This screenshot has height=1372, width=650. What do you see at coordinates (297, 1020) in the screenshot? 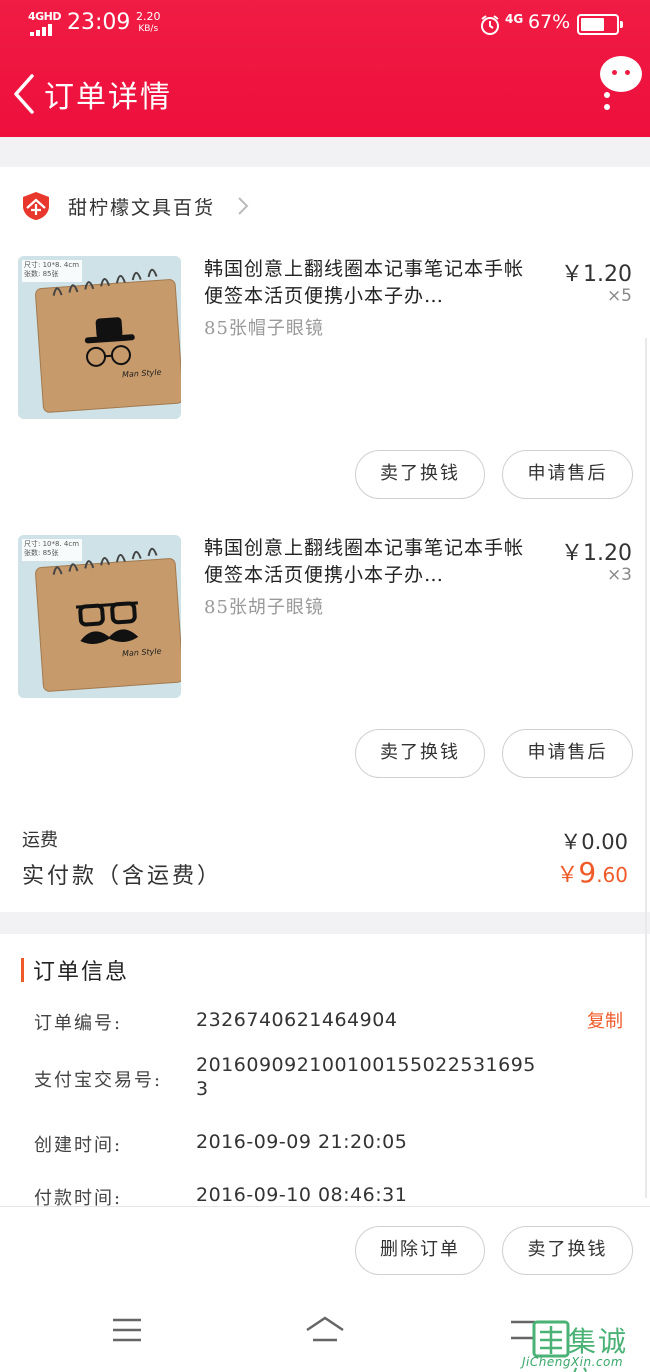
I see `order-number-value: 2326740621464904` at bounding box center [297, 1020].